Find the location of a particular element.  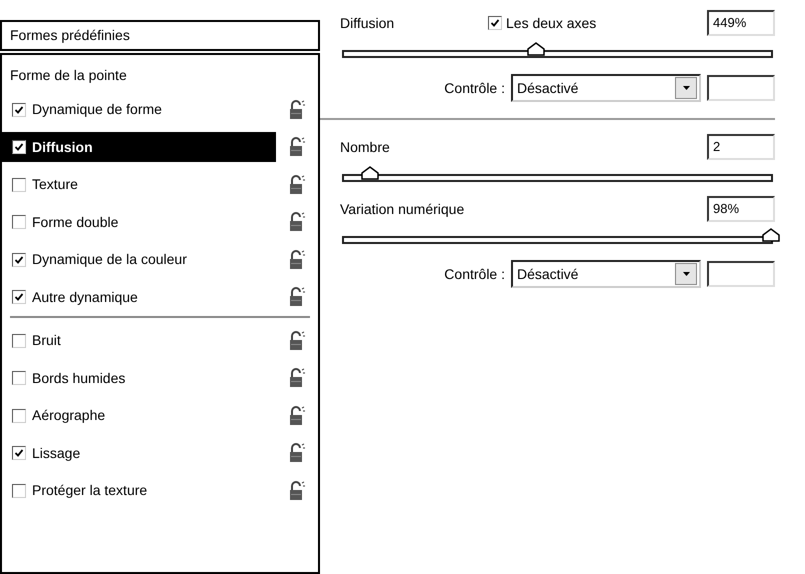

sidebar-item: Bruit is located at coordinates (139, 341).